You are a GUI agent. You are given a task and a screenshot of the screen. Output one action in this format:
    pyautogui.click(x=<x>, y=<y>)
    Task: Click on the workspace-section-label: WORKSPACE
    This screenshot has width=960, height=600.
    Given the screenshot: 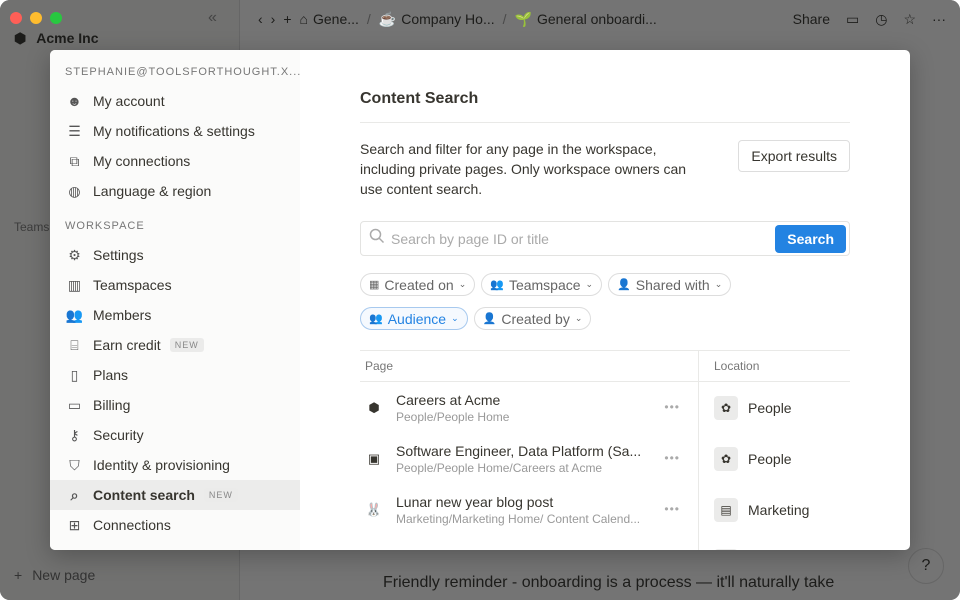 What is the action you would take?
    pyautogui.click(x=105, y=226)
    